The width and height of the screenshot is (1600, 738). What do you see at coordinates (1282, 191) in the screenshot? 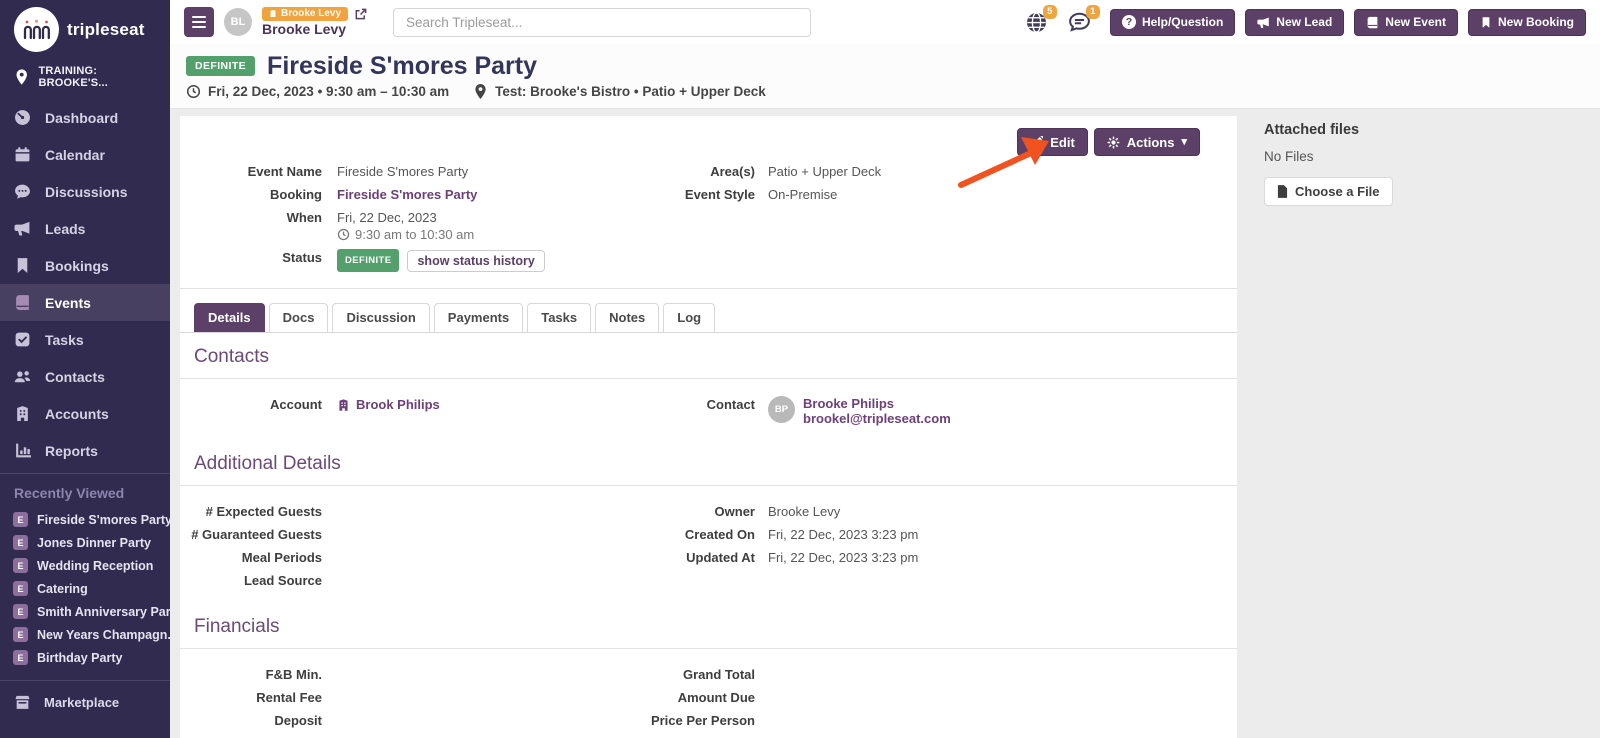
I see `file-icon` at bounding box center [1282, 191].